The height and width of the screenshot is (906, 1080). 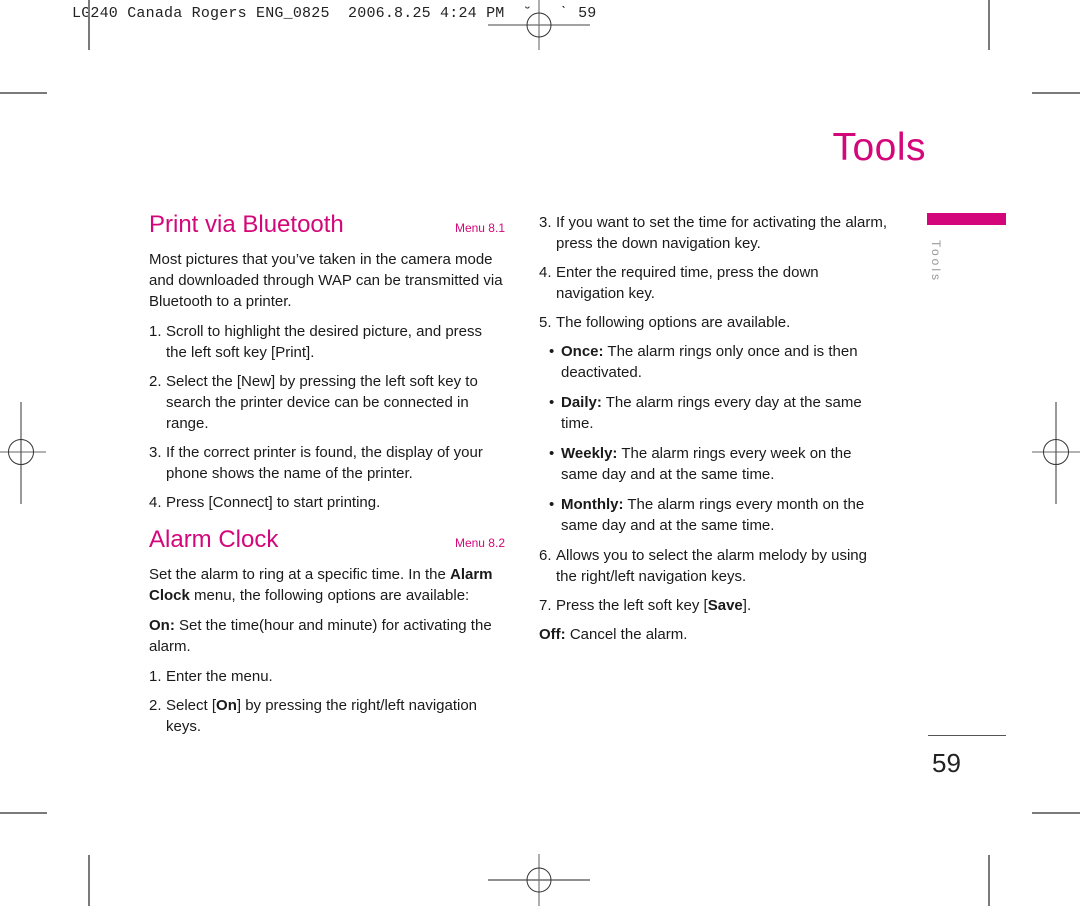 I want to click on off-option: Off: Cancel the alarm., so click(x=715, y=634).